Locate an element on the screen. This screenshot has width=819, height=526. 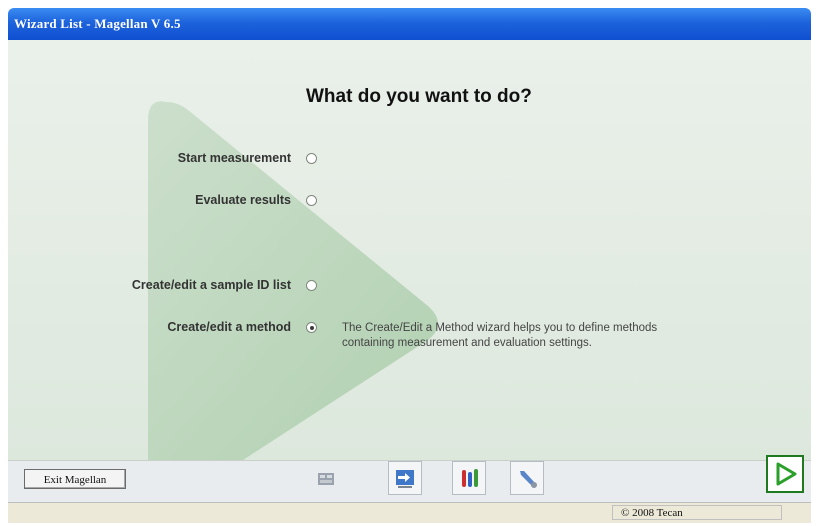
tubes-button is located at coordinates (469, 478).